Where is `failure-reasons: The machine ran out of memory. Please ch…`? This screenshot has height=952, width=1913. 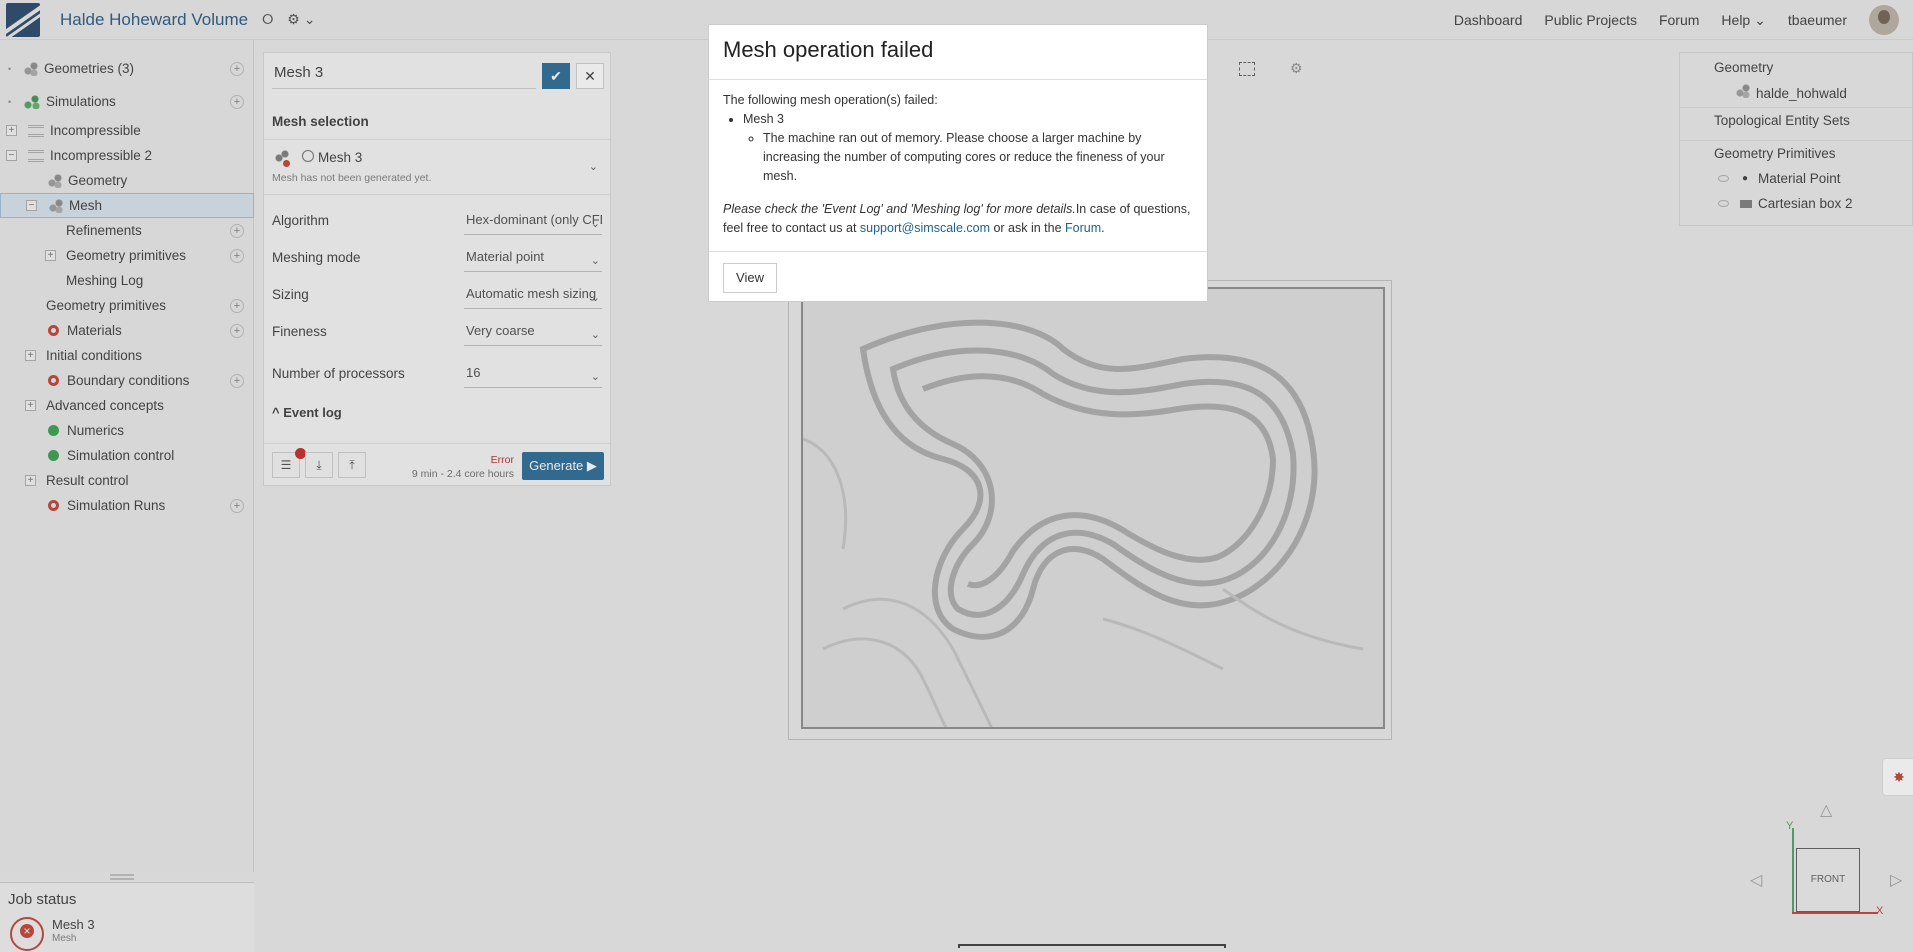
failure-reasons: The machine ran out of memory. Please ch… is located at coordinates (968, 157).